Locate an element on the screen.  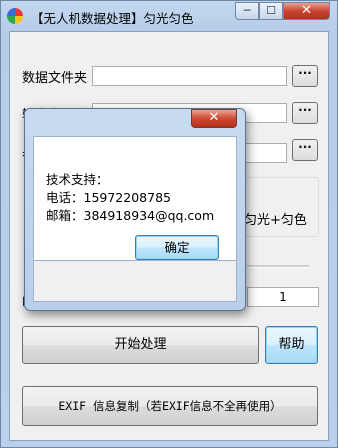
maximize-button: ☐ is located at coordinates (271, 11).